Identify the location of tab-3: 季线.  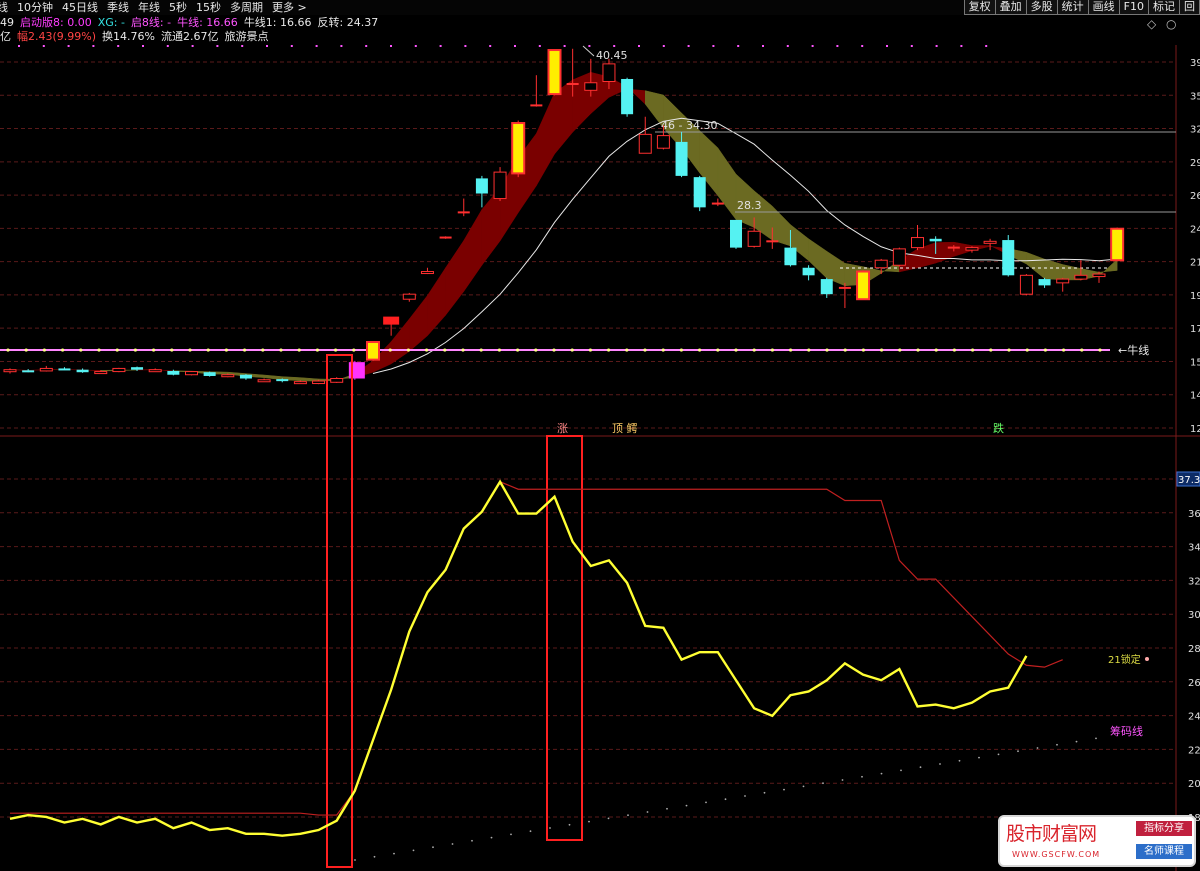
(118, 7).